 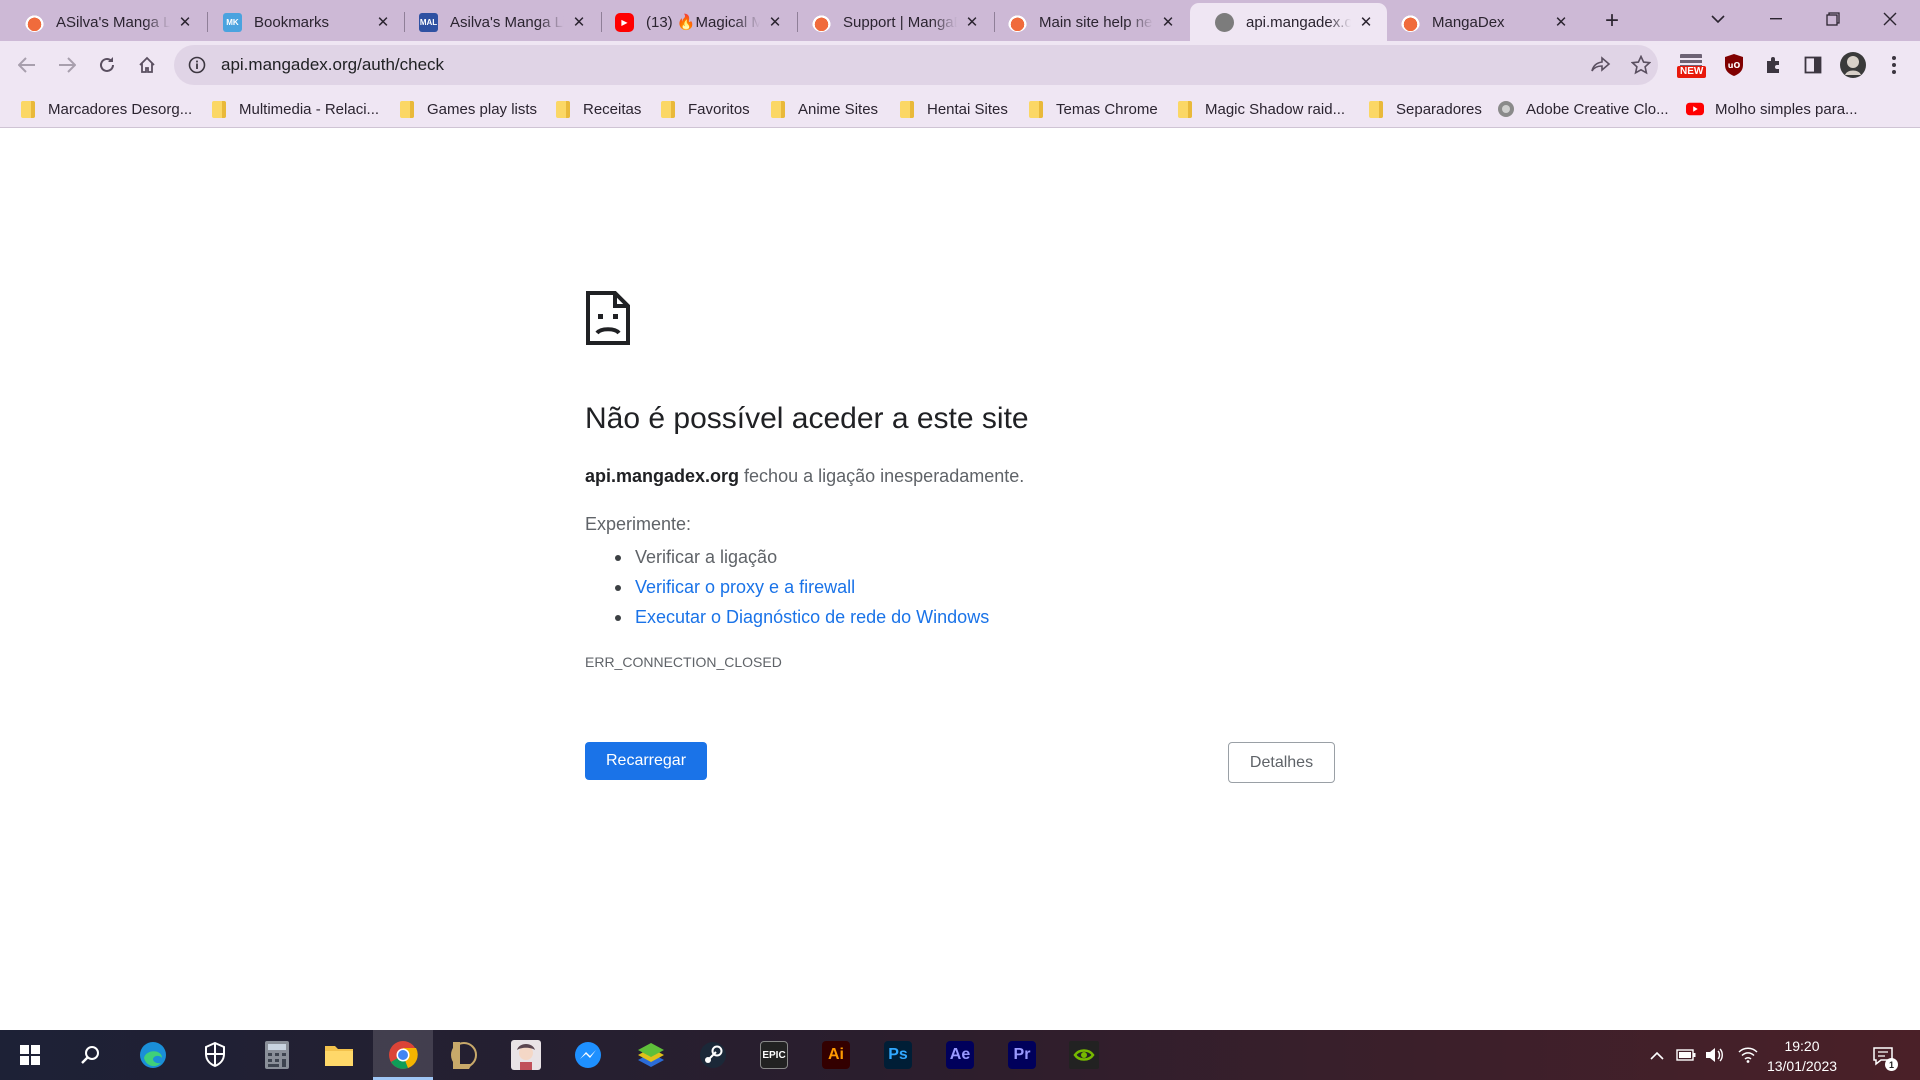 What do you see at coordinates (1692, 72) in the screenshot?
I see `new-badge: NEW` at bounding box center [1692, 72].